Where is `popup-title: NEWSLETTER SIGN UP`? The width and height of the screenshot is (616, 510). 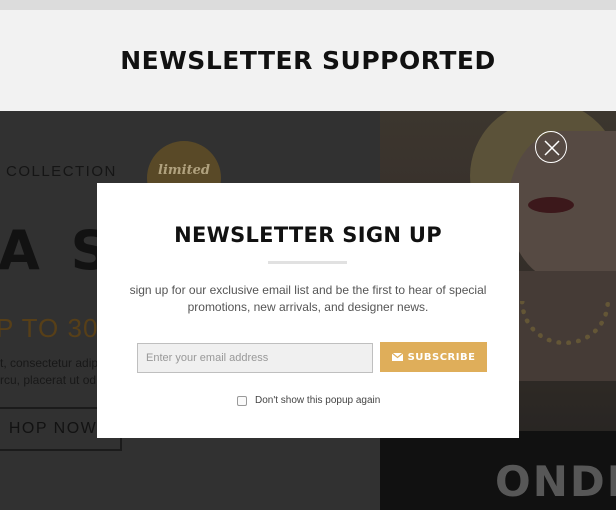 popup-title: NEWSLETTER SIGN UP is located at coordinates (308, 235).